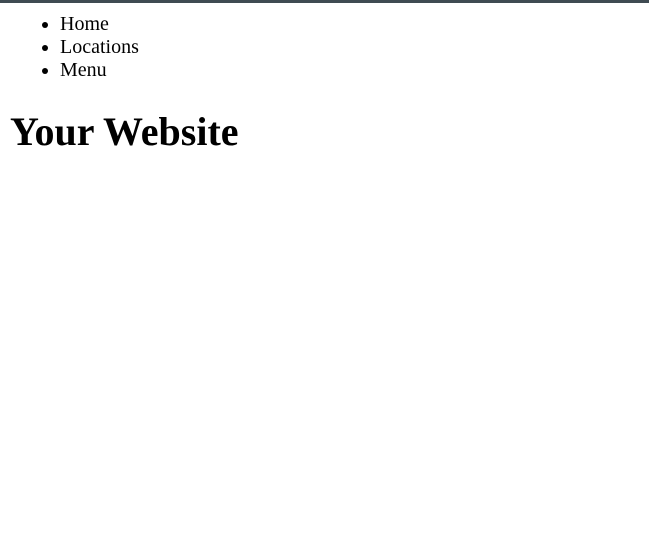  I want to click on nav-item-locations: Locations, so click(99, 47).